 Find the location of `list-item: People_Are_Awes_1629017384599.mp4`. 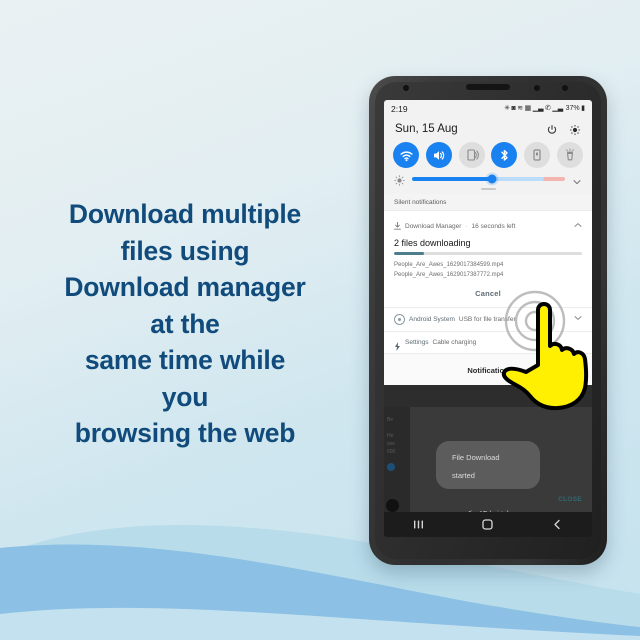

list-item: People_Are_Awes_1629017384599.mp4 is located at coordinates (449, 264).